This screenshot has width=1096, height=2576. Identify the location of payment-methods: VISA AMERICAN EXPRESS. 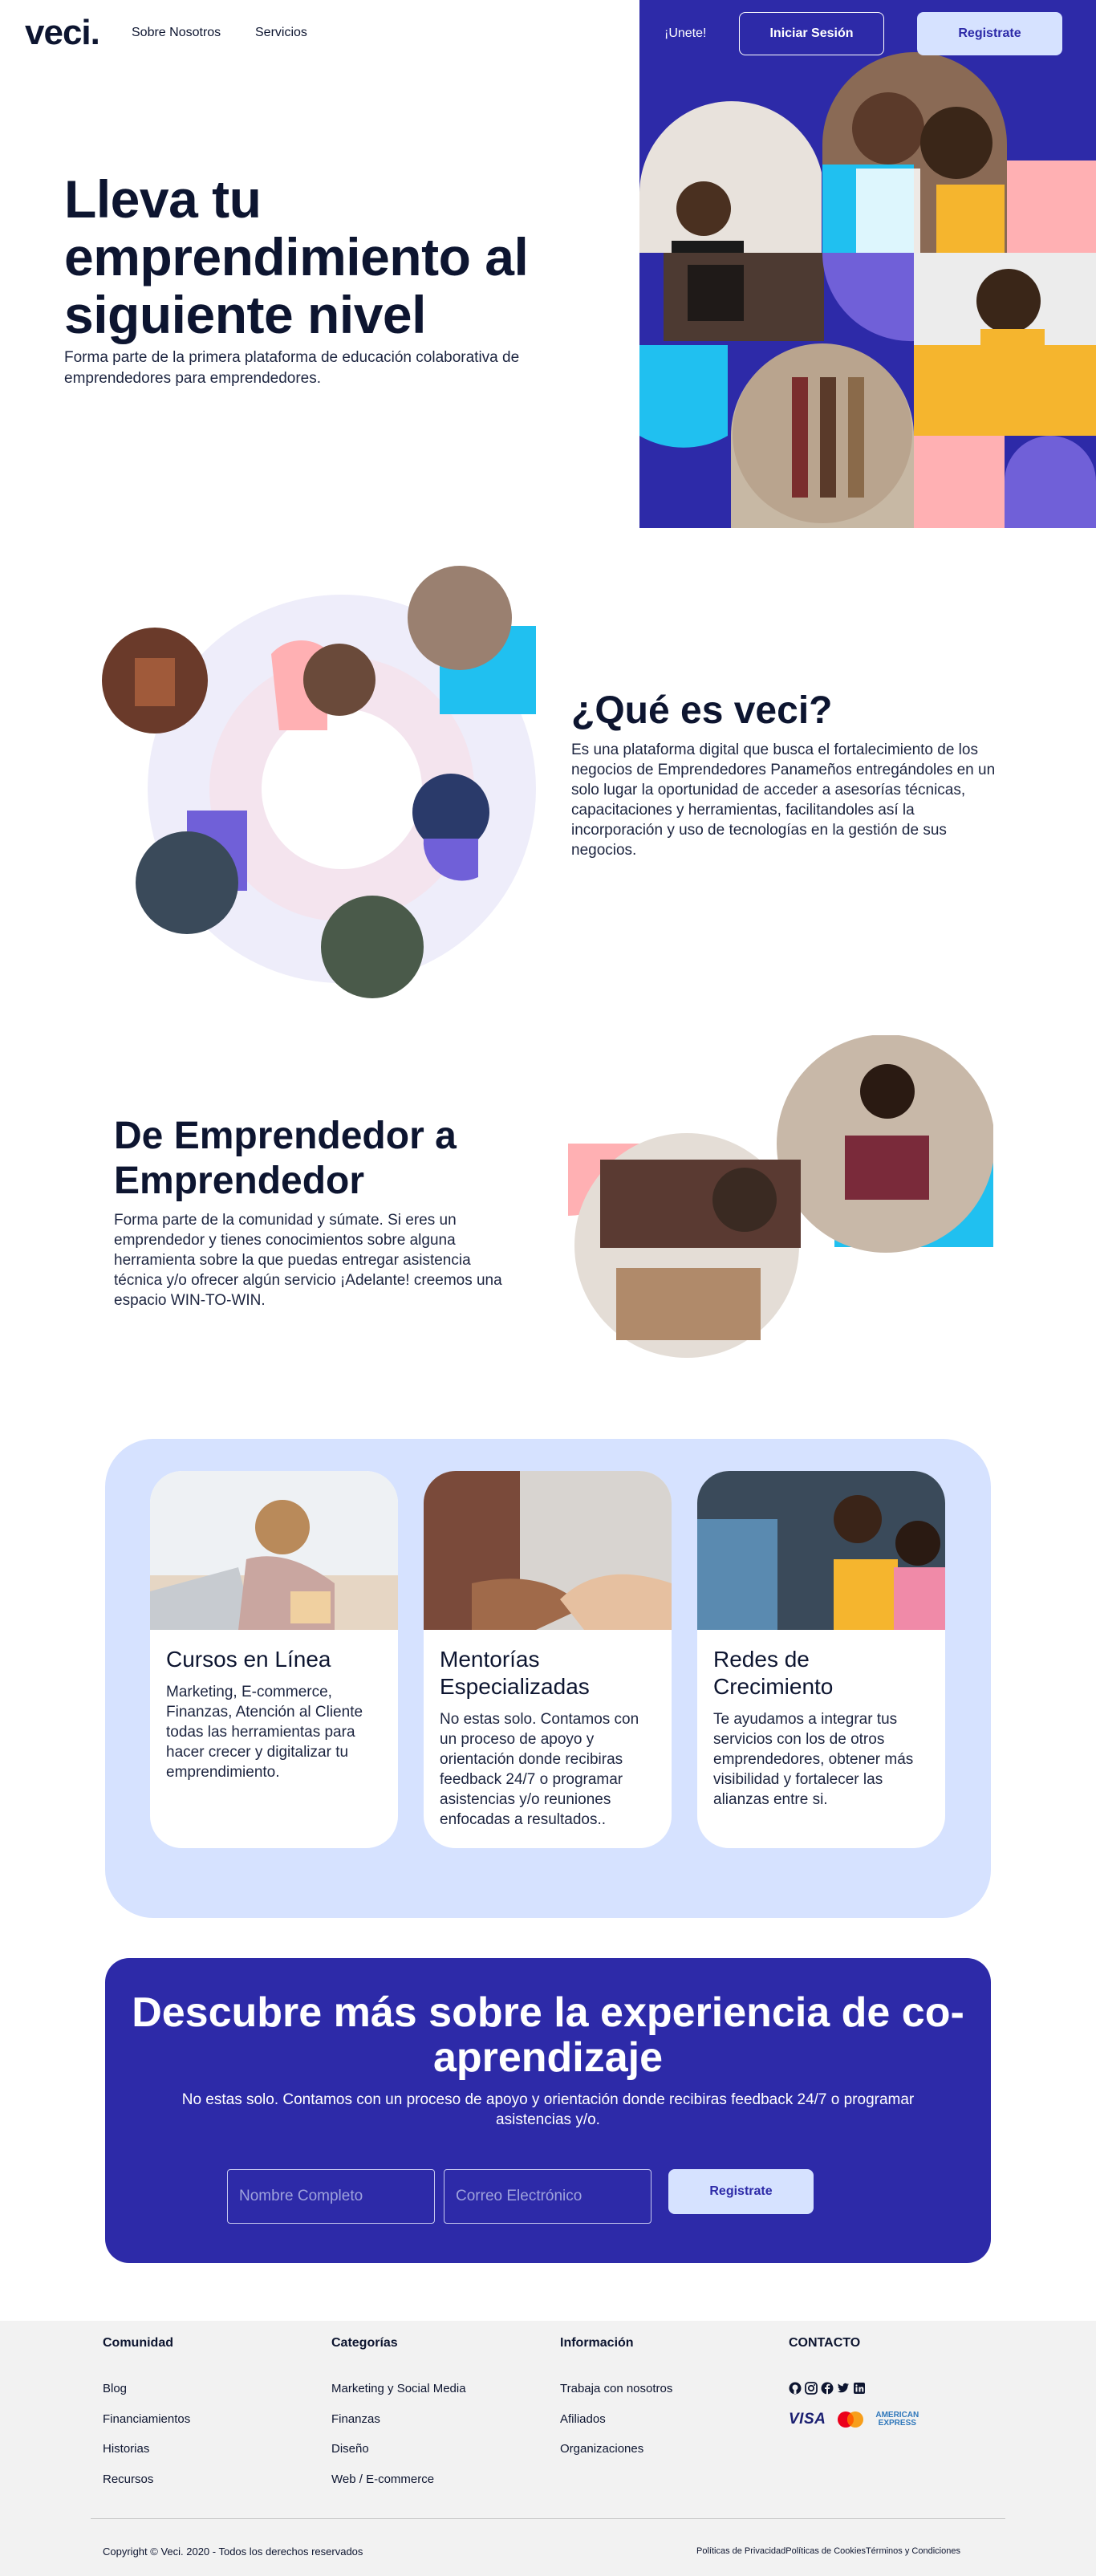
(854, 2419).